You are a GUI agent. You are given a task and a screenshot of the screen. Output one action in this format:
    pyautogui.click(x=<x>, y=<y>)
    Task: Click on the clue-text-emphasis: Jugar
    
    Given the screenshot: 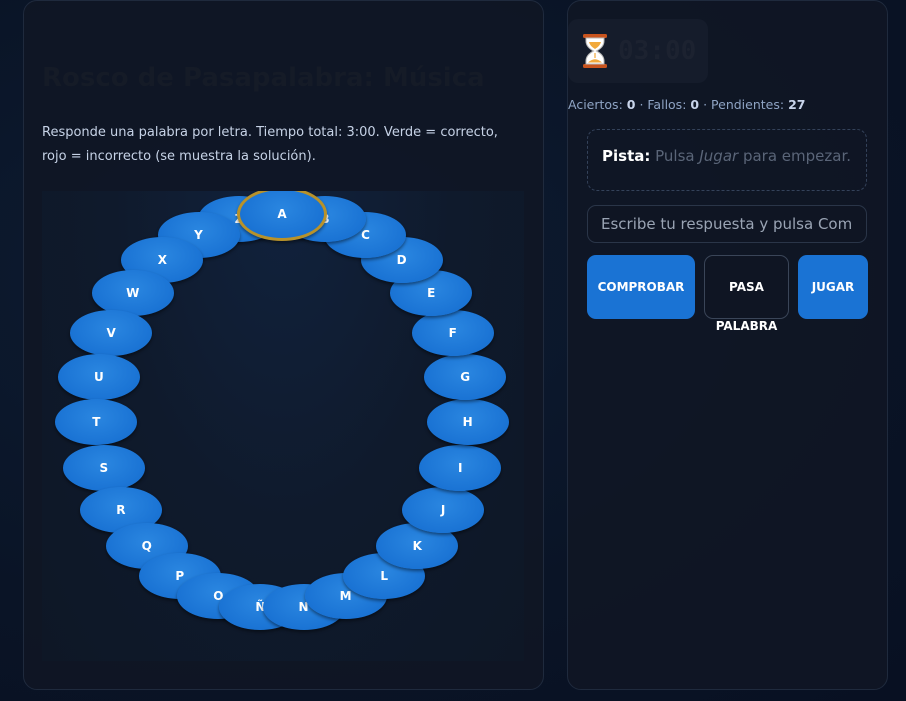 What is the action you would take?
    pyautogui.click(x=719, y=156)
    